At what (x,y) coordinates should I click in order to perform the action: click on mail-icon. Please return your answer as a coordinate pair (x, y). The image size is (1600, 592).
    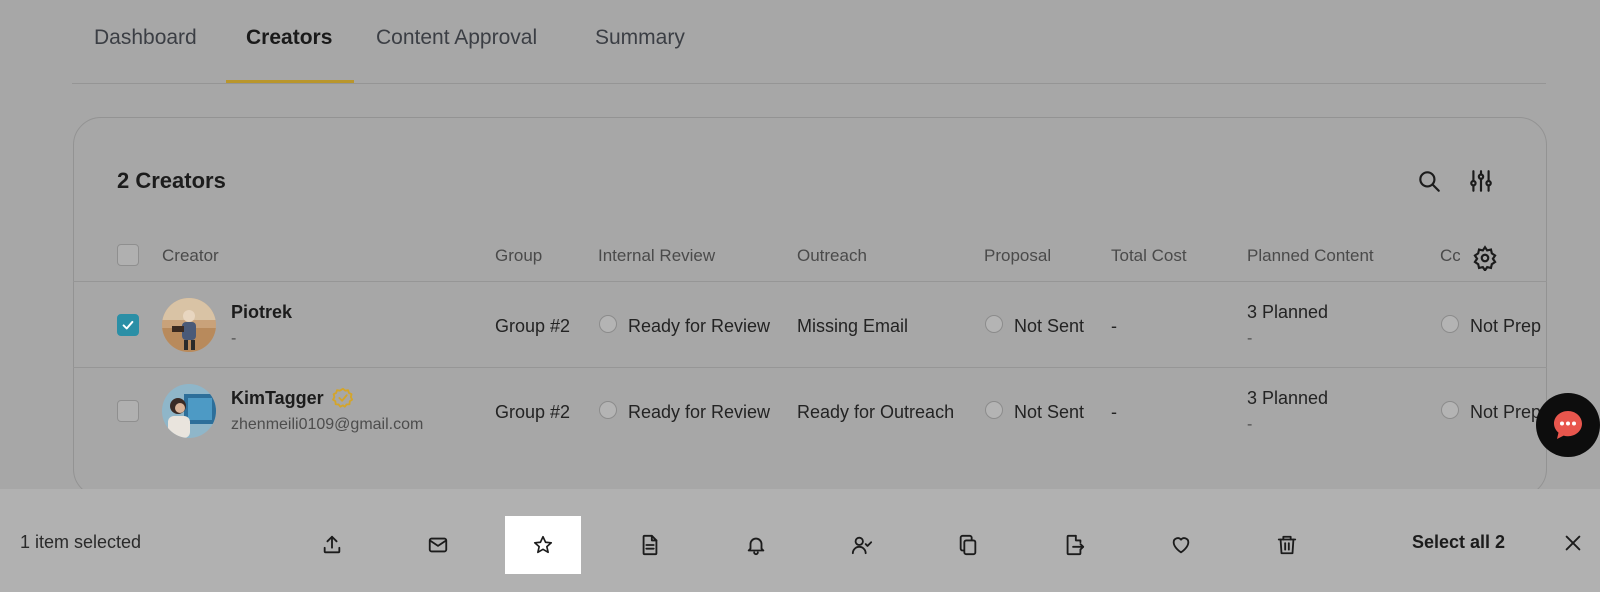
    Looking at the image, I should click on (438, 545).